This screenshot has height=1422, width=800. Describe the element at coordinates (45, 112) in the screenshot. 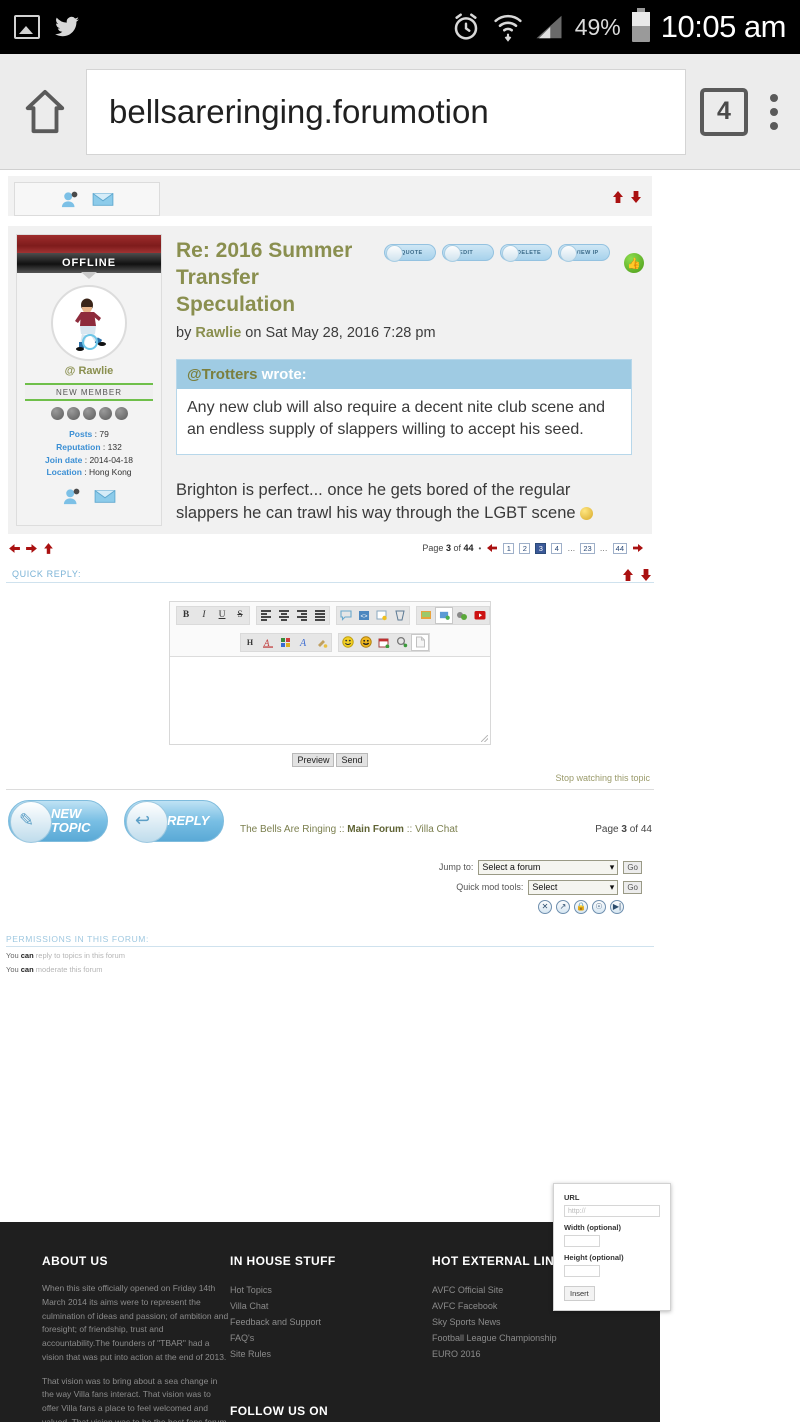

I see `home-button` at that location.